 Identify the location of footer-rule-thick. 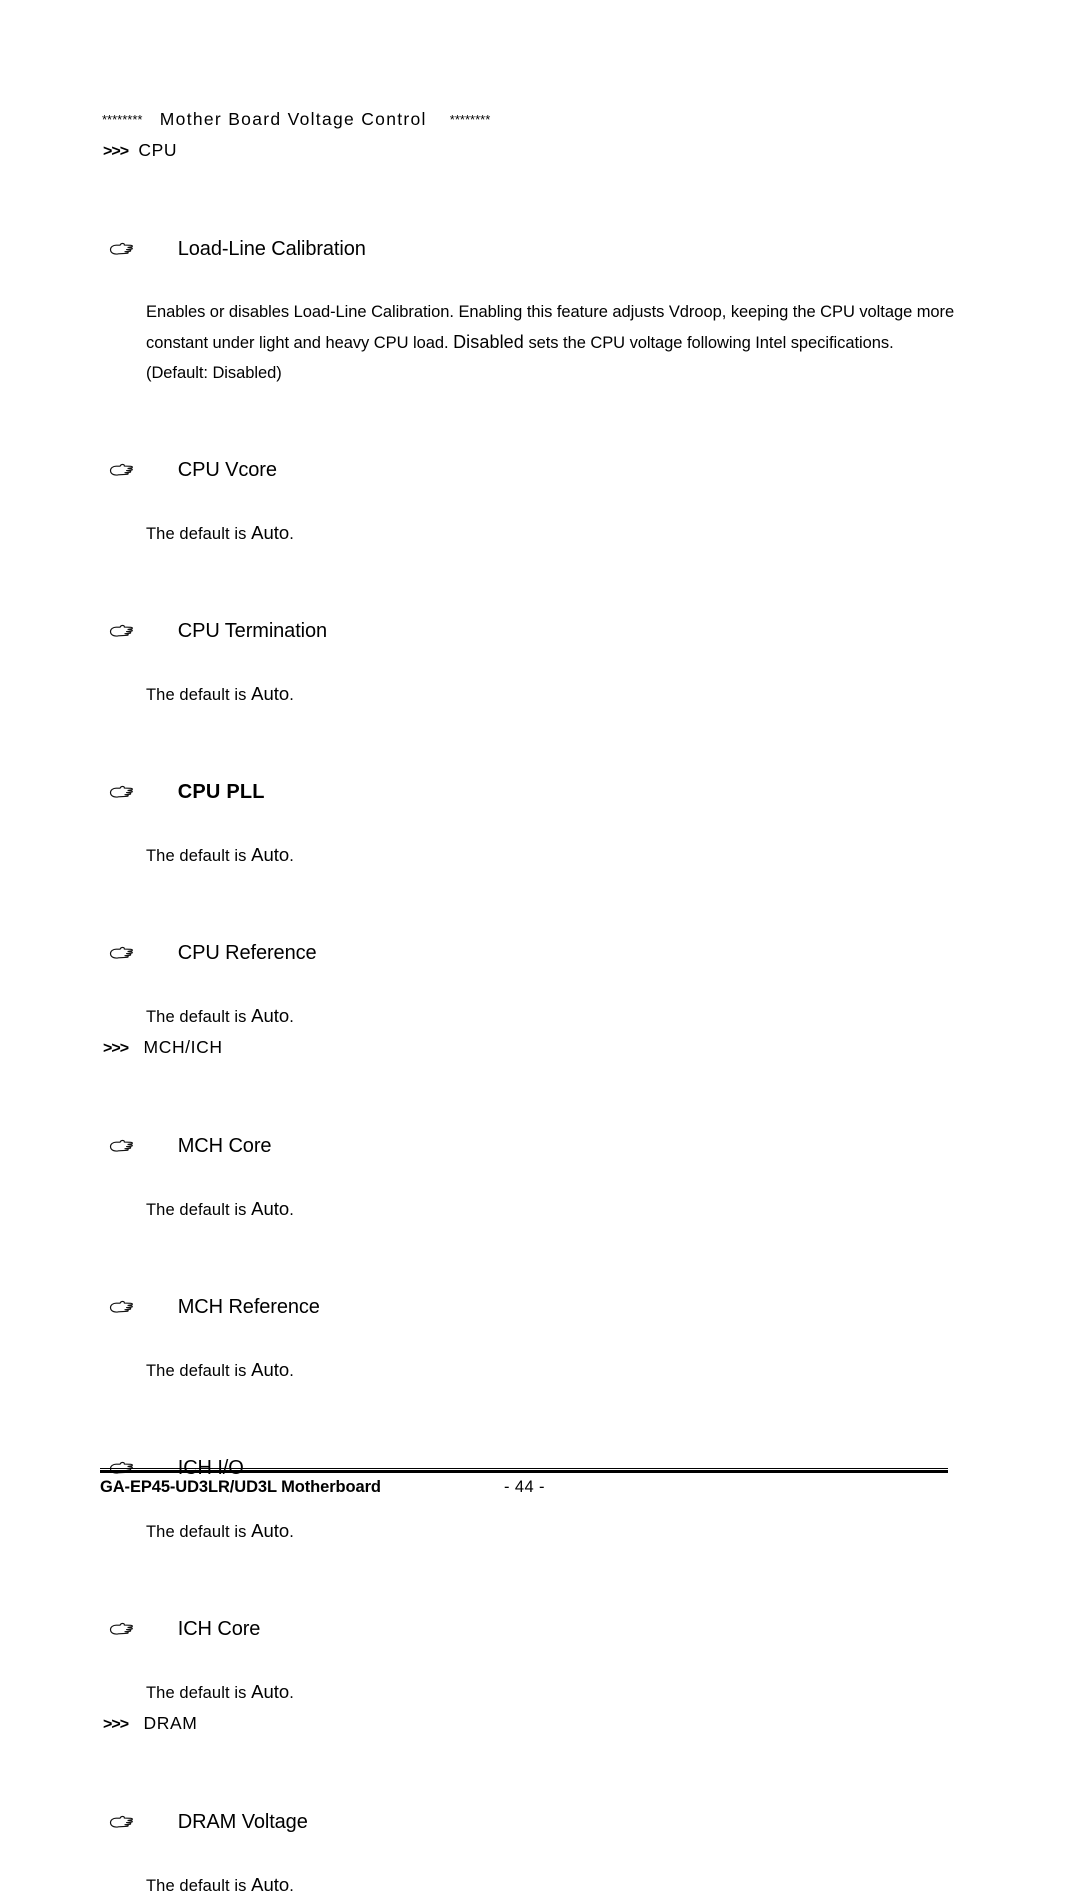
(524, 1471).